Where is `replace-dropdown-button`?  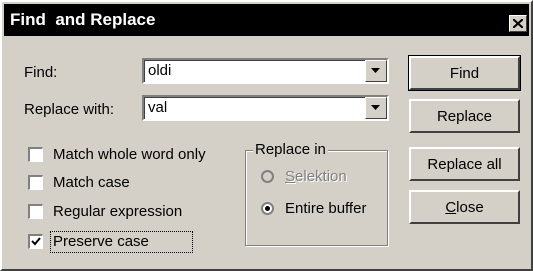 replace-dropdown-button is located at coordinates (376, 108).